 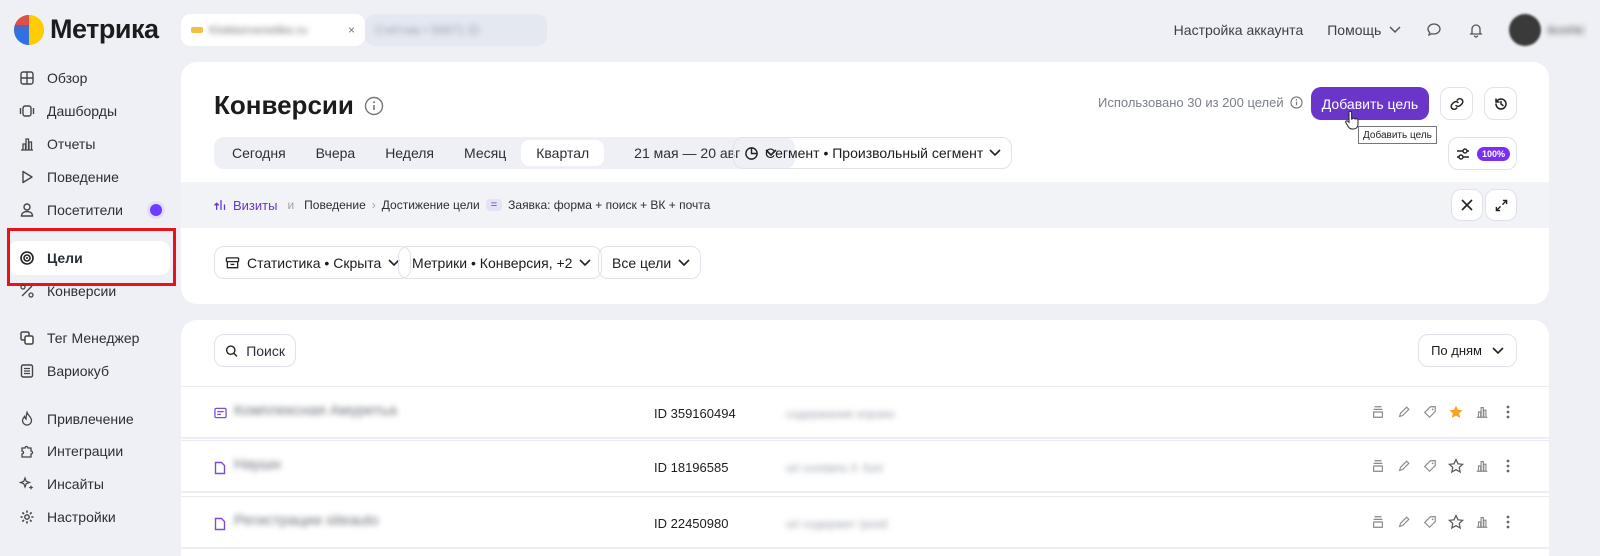 I want to click on sidebar-item-acquisition: Привлечение, so click(x=94, y=419).